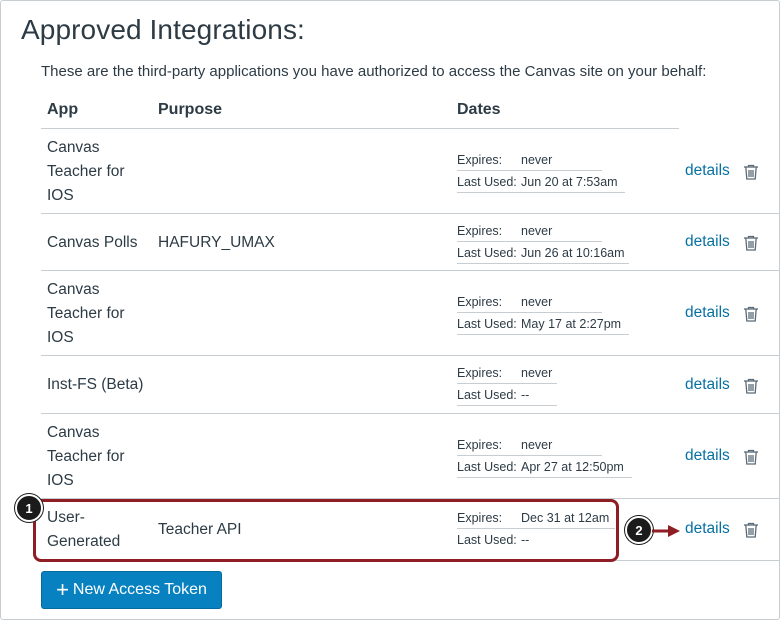  What do you see at coordinates (572, 466) in the screenshot?
I see `last-used-value: Apr 27 at 12:50pm` at bounding box center [572, 466].